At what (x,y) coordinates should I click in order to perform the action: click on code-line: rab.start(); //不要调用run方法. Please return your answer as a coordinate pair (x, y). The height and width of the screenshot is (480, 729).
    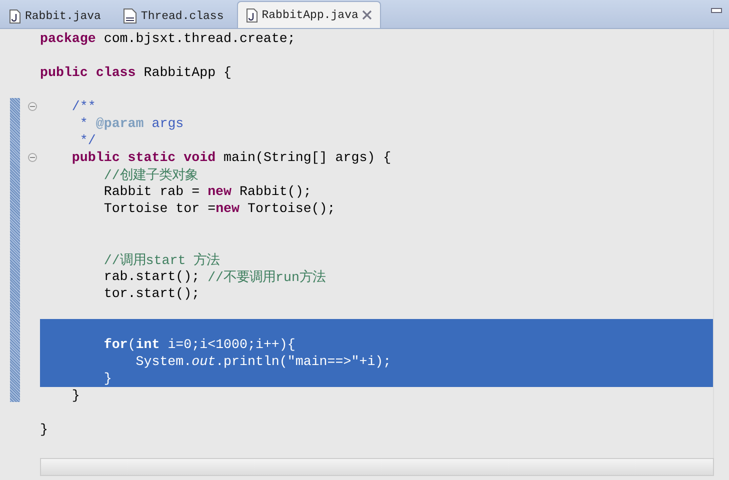
    Looking at the image, I should click on (214, 276).